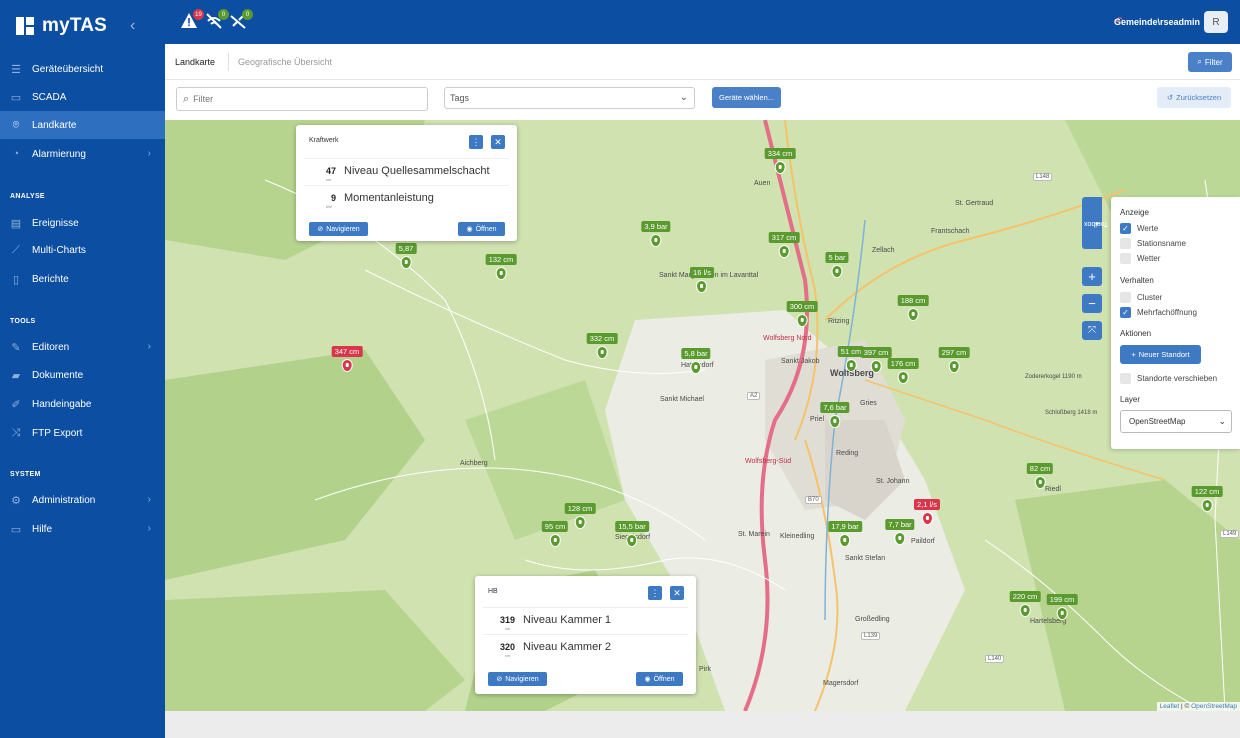 The height and width of the screenshot is (738, 1240). What do you see at coordinates (835, 415) in the screenshot?
I see `station-marker: 7,6 bar` at bounding box center [835, 415].